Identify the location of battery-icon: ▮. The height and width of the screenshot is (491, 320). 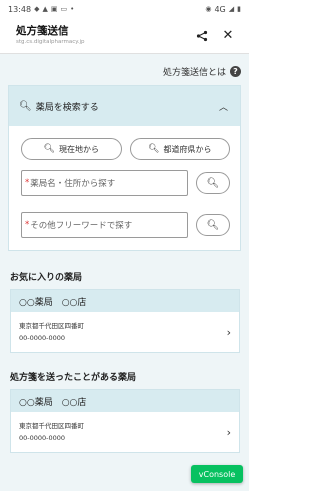
(239, 8).